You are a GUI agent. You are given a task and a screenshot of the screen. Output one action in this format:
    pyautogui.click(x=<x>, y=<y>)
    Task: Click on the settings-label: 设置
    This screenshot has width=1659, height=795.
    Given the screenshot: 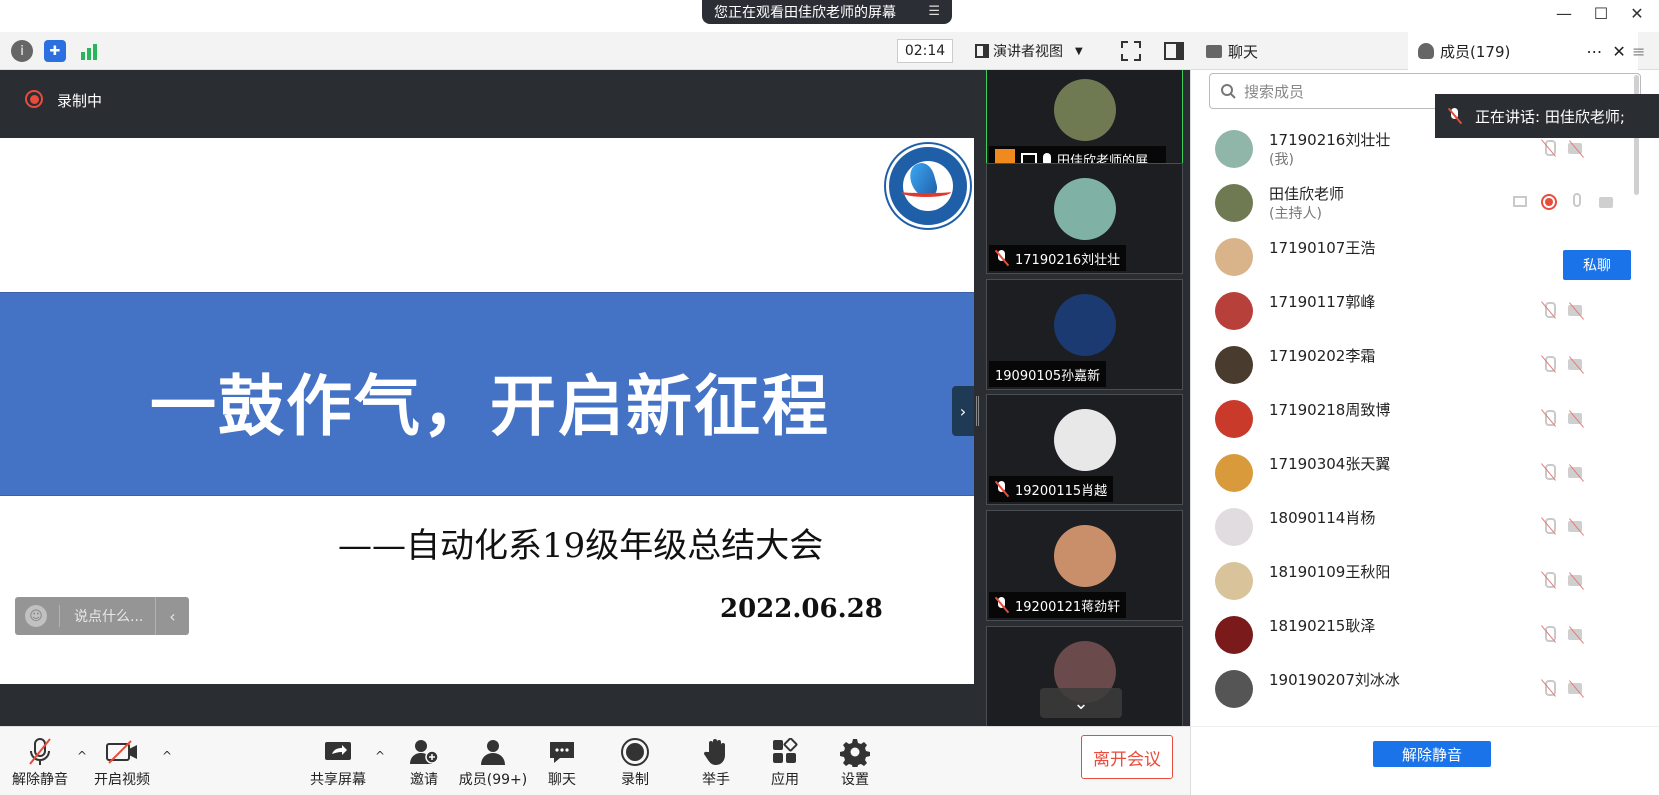 What is the action you would take?
    pyautogui.click(x=855, y=780)
    